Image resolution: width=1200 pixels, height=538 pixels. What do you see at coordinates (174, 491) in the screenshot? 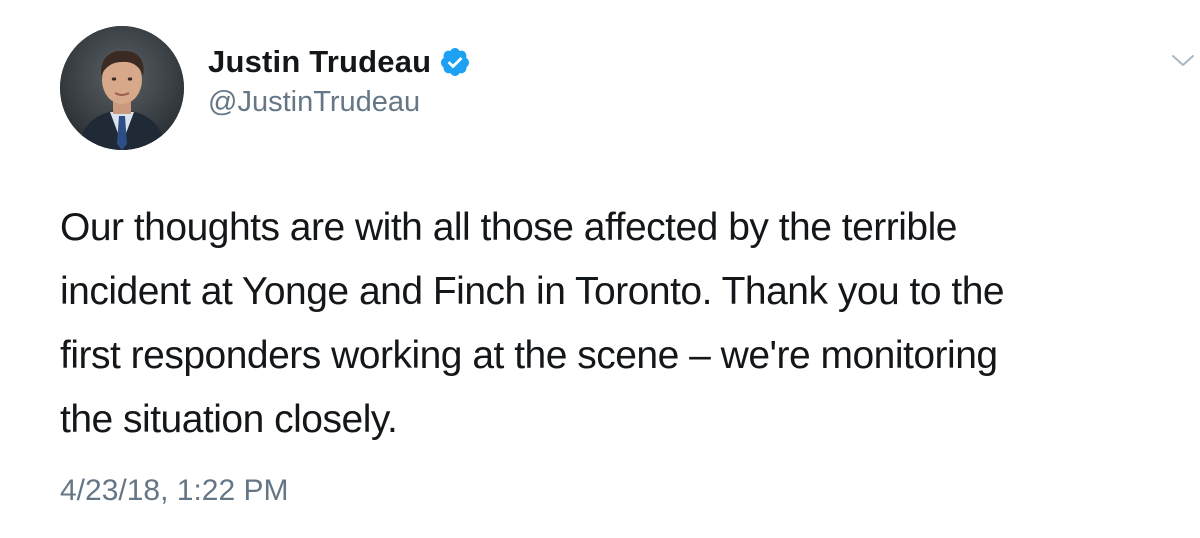
I see `tweet-timestamp: 4/23/18, 1:22 PM` at bounding box center [174, 491].